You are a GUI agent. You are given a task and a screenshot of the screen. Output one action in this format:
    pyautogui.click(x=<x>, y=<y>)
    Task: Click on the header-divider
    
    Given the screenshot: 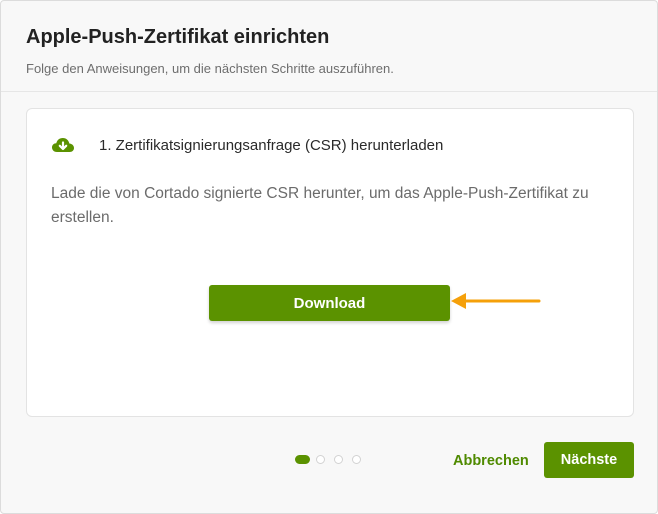 What is the action you would take?
    pyautogui.click(x=329, y=91)
    